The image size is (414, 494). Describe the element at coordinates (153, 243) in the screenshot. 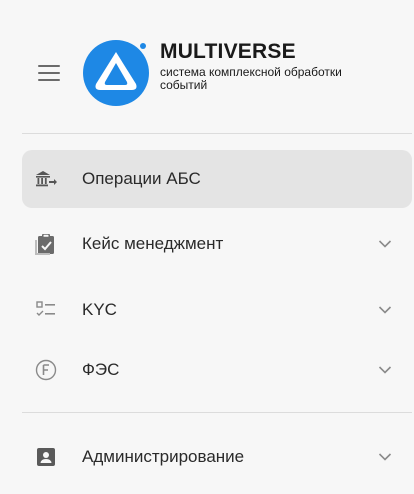

I see `nav-item-label: Кейс менеджмент` at that location.